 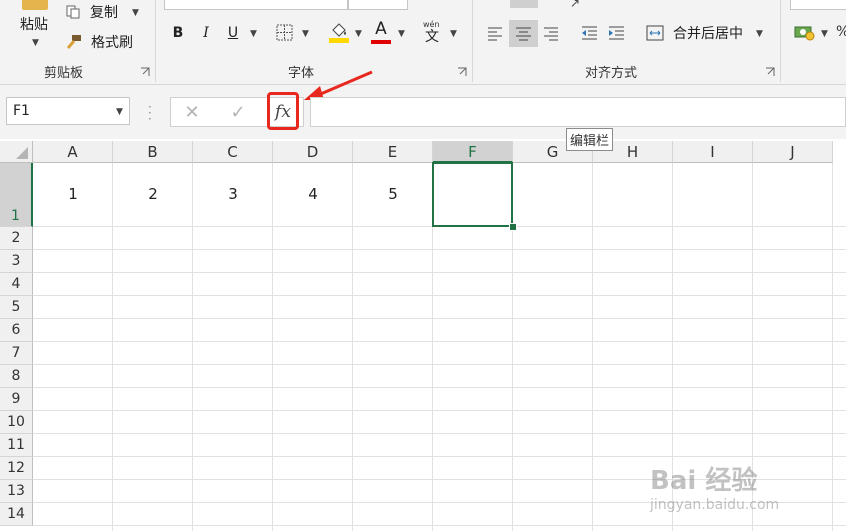 I want to click on column-header-e: E, so click(x=393, y=152).